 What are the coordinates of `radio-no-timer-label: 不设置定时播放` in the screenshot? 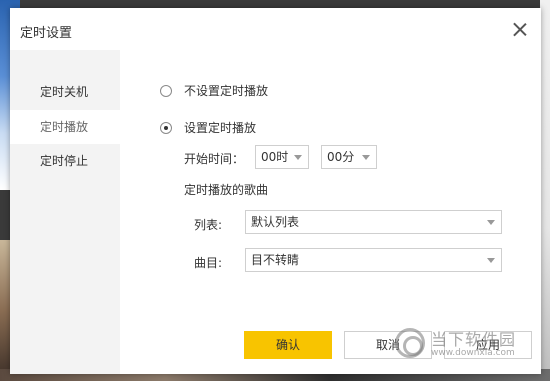 It's located at (226, 91).